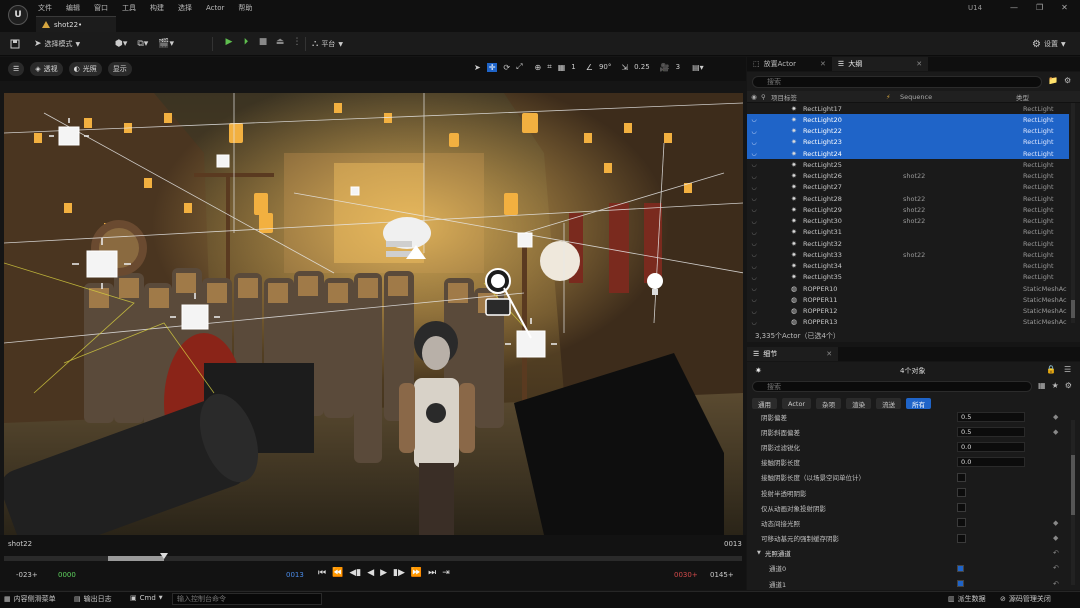  Describe the element at coordinates (908, 288) in the screenshot. I see `outliner-row: ◡ ◍ ROPPER10 StaticMeshAc` at that location.